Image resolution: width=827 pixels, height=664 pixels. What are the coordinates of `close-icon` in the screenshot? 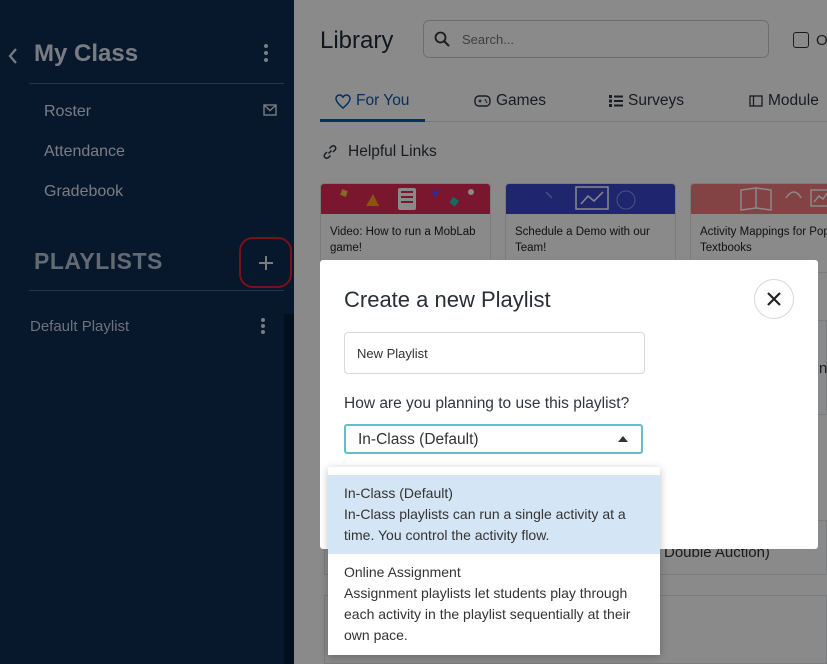 It's located at (774, 299).